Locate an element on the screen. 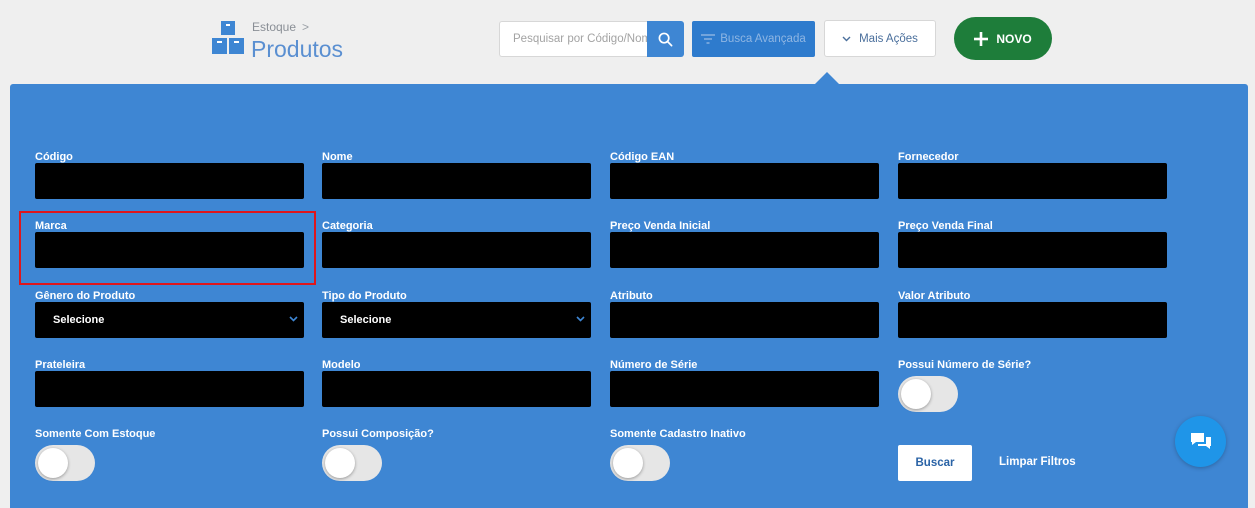 This screenshot has height=508, width=1255. possui-composicao-toggle is located at coordinates (352, 463).